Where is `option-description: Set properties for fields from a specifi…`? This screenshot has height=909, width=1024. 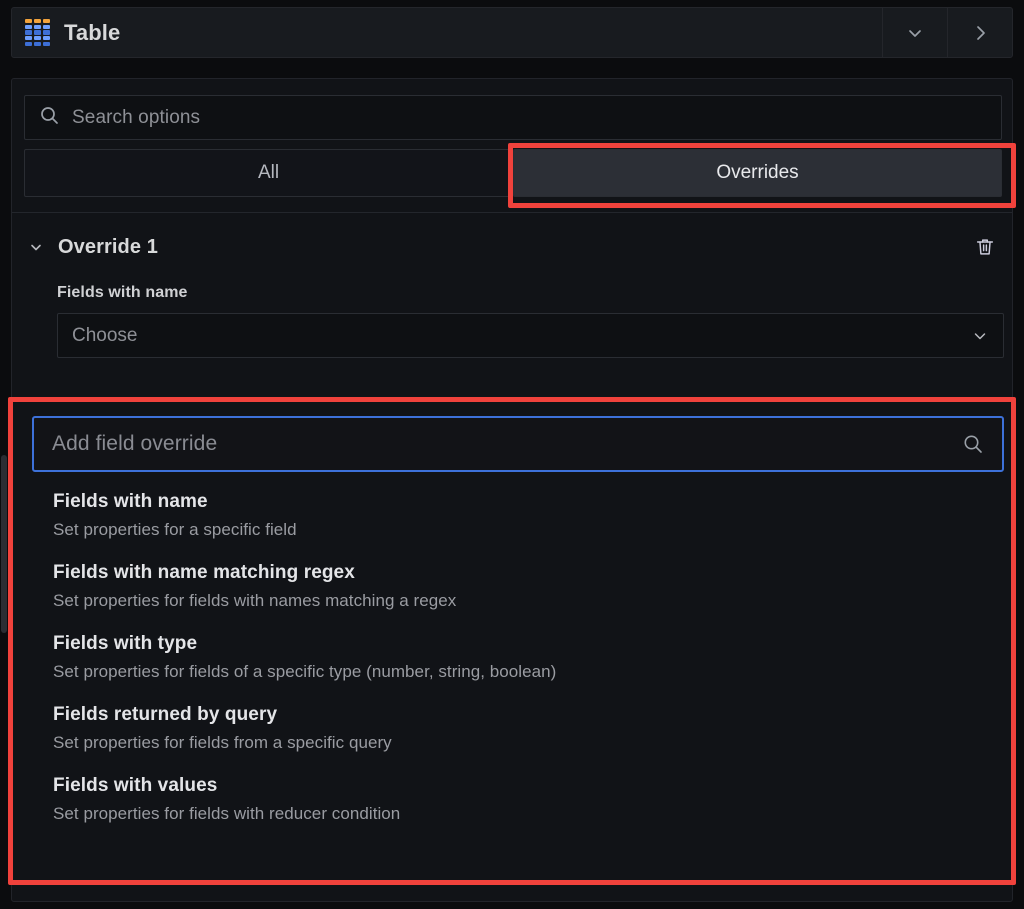
option-description: Set properties for fields from a specifi… is located at coordinates (222, 742).